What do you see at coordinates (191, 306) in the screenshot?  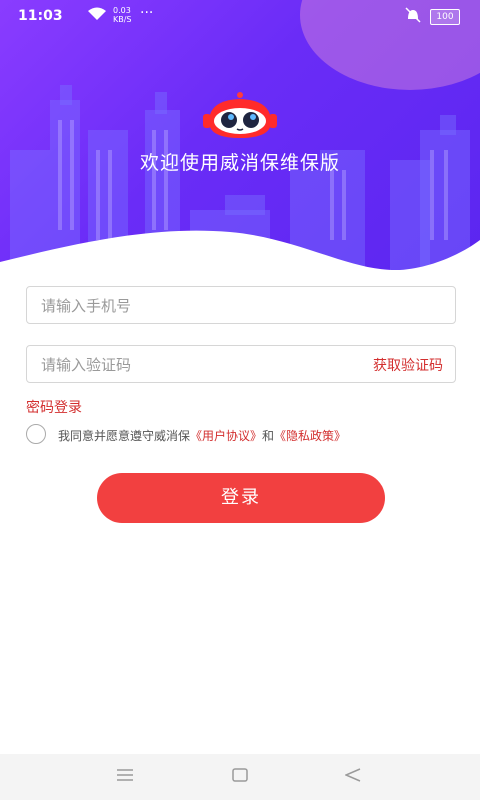 I see `phone-input` at bounding box center [191, 306].